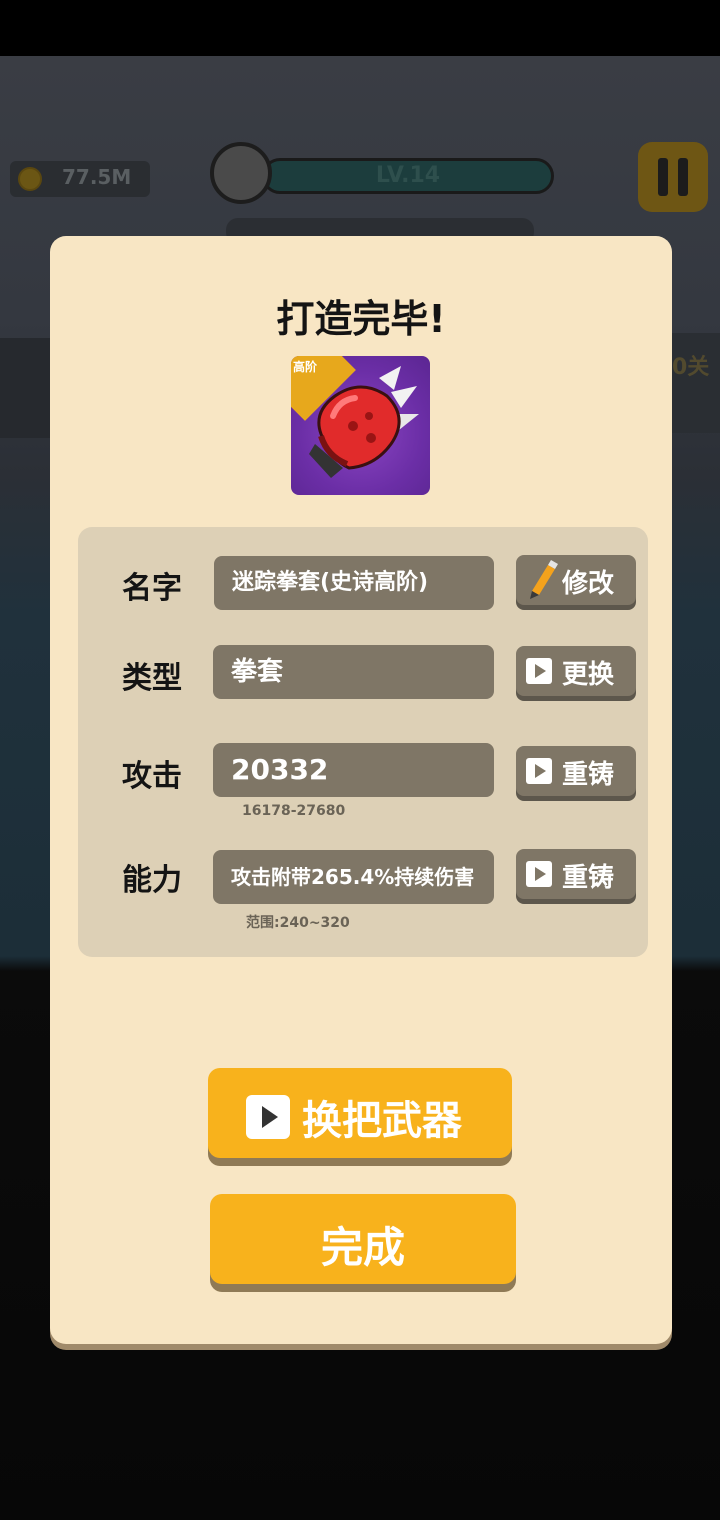 This screenshot has width=720, height=1520. I want to click on rename-button: 修改, so click(576, 580).